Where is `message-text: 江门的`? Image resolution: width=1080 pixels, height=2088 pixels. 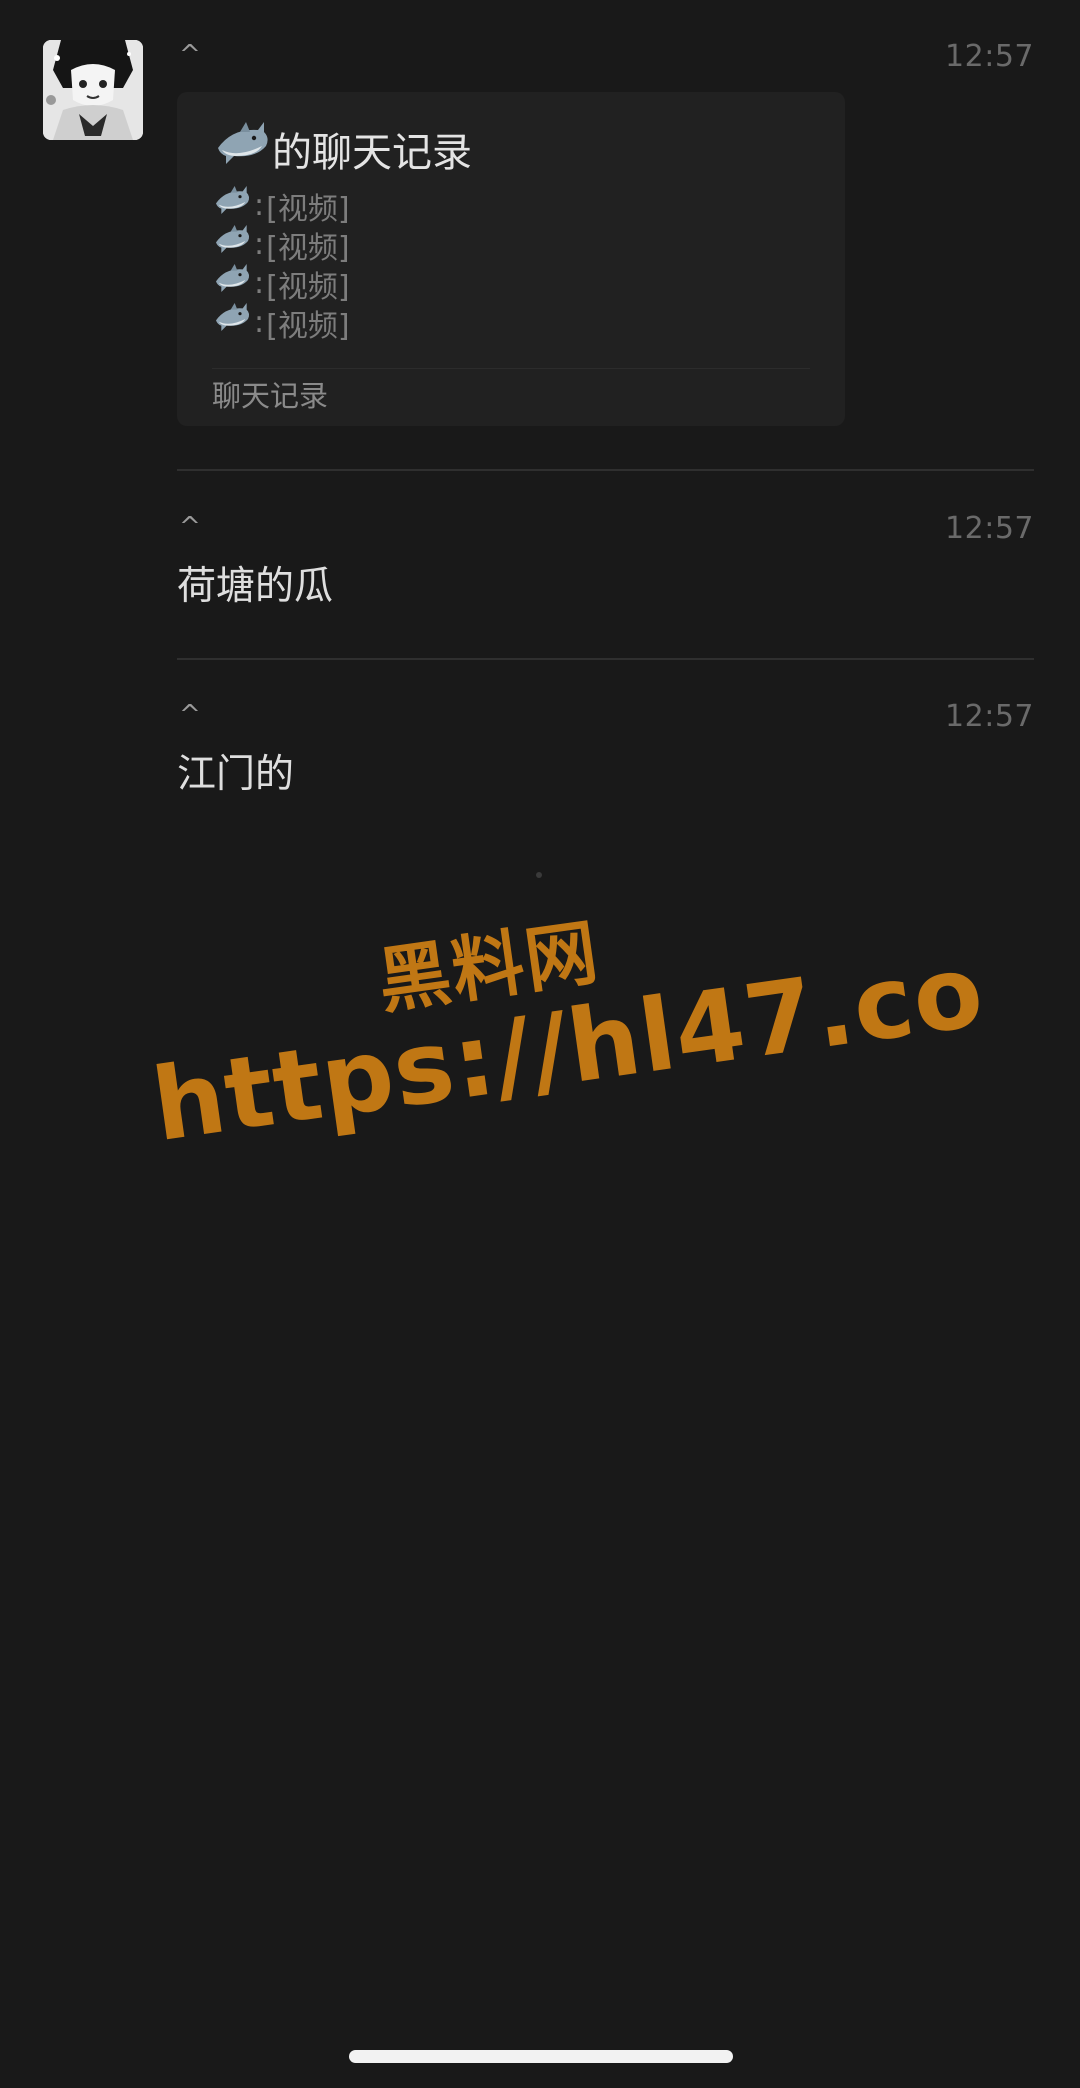 message-text: 江门的 is located at coordinates (236, 774).